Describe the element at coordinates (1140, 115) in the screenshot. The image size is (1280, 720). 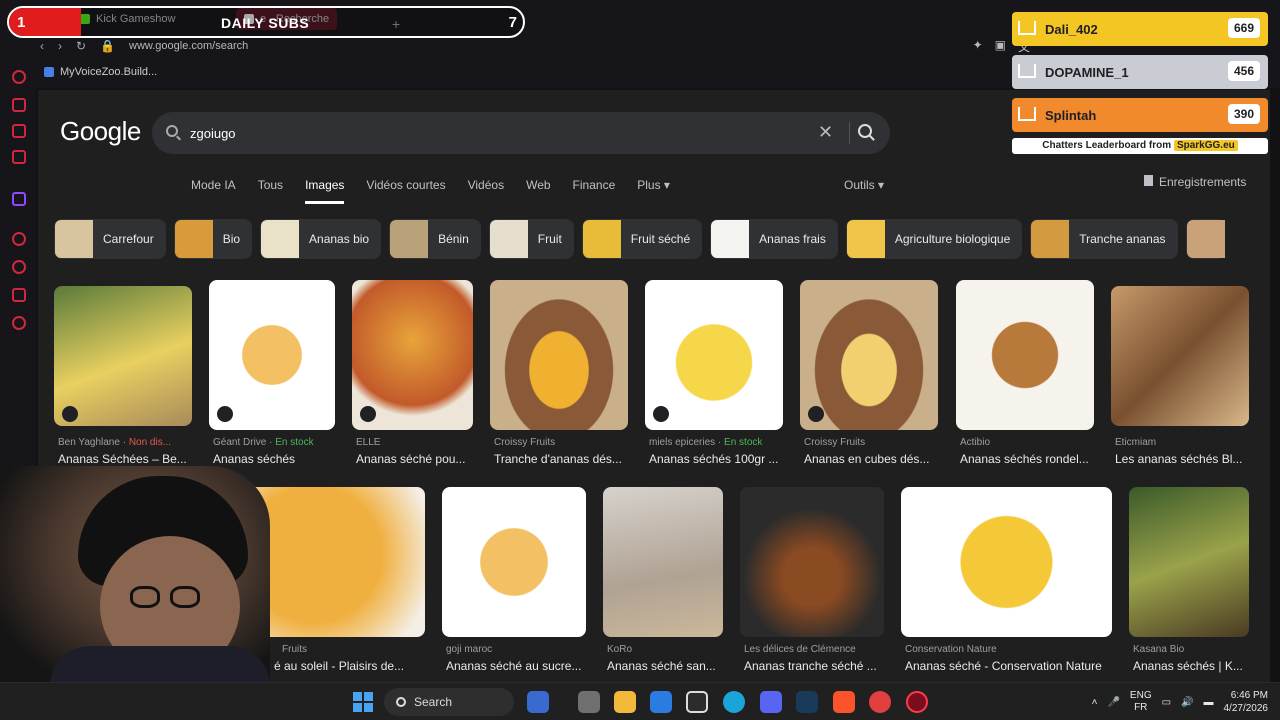
I see `leaderboard-row: Splintah 390` at that location.